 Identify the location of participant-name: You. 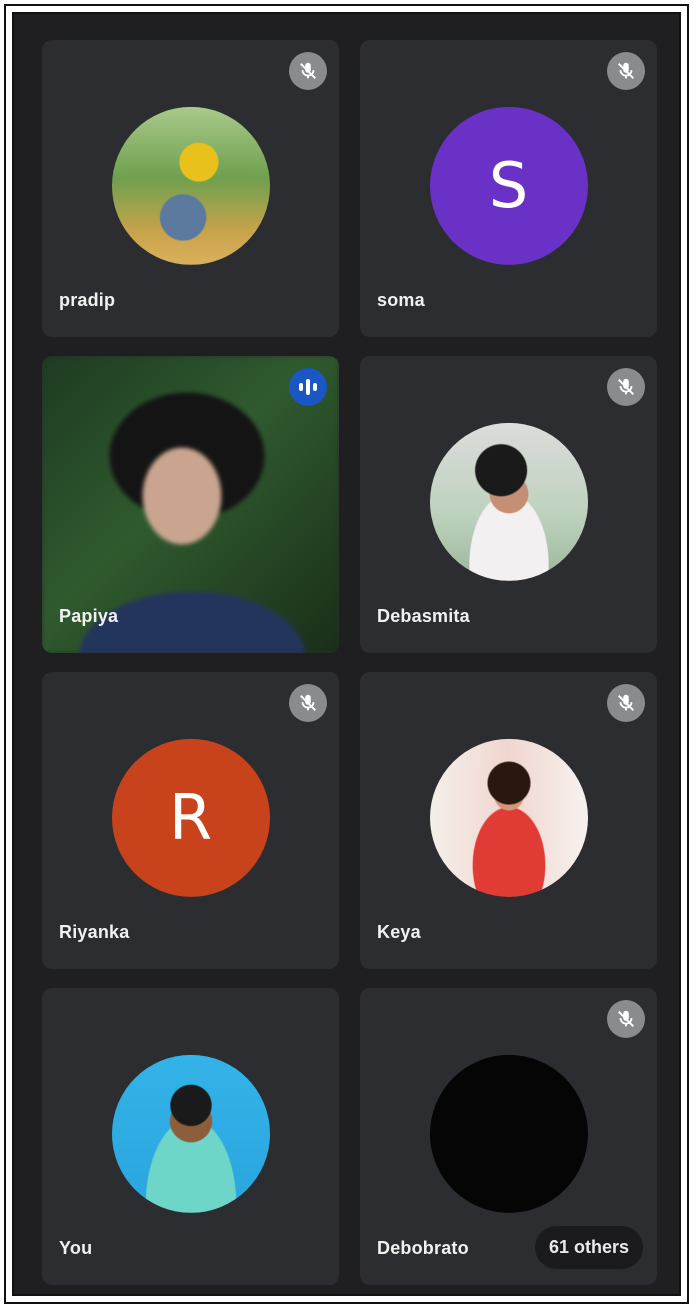
(76, 1248).